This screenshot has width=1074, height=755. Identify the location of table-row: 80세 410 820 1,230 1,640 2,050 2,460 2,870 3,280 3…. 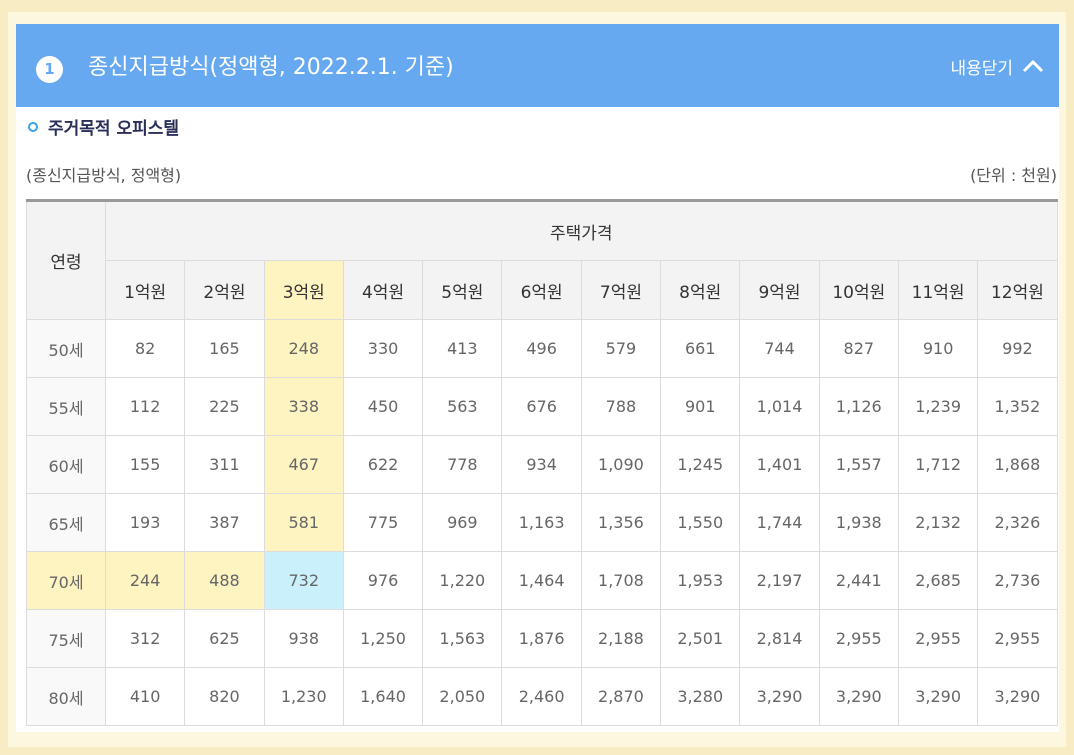
(542, 696).